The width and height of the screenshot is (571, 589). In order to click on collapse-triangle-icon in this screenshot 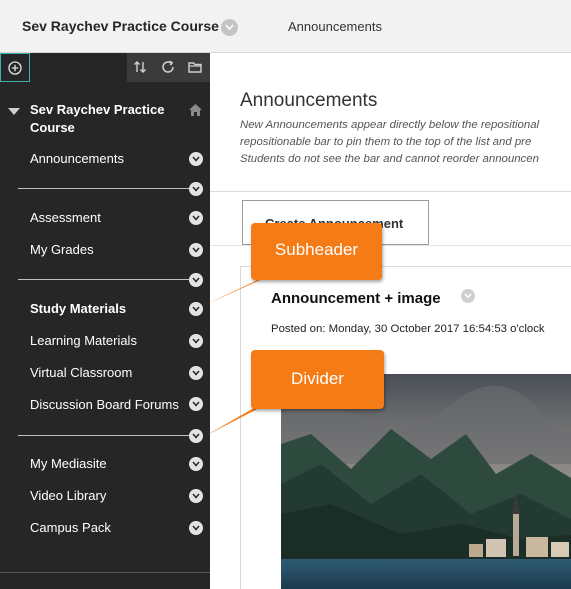, I will do `click(14, 112)`.